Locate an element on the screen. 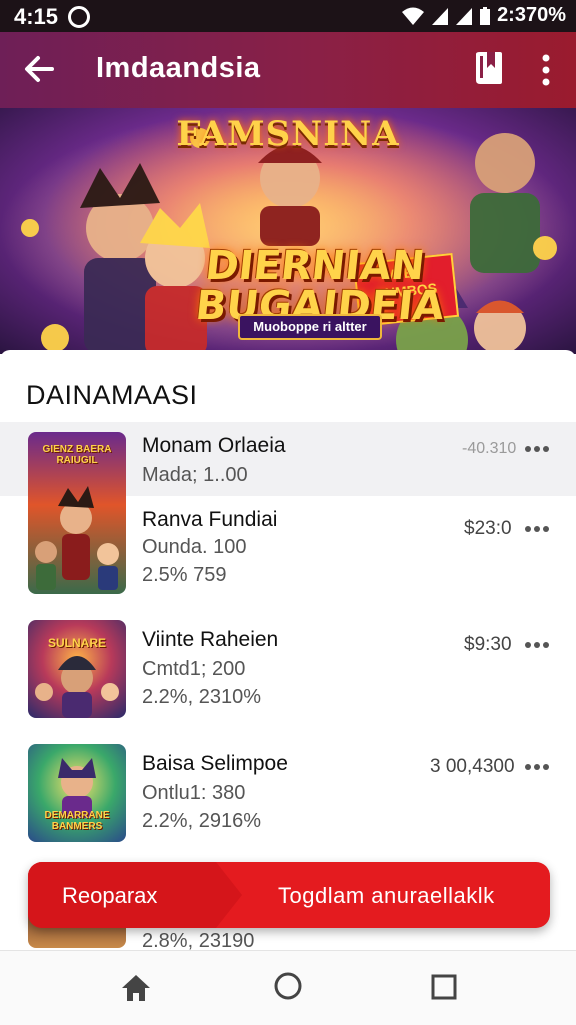 This screenshot has width=576, height=1025. item-subtitle: Cmtd1; 200 is located at coordinates (194, 669).